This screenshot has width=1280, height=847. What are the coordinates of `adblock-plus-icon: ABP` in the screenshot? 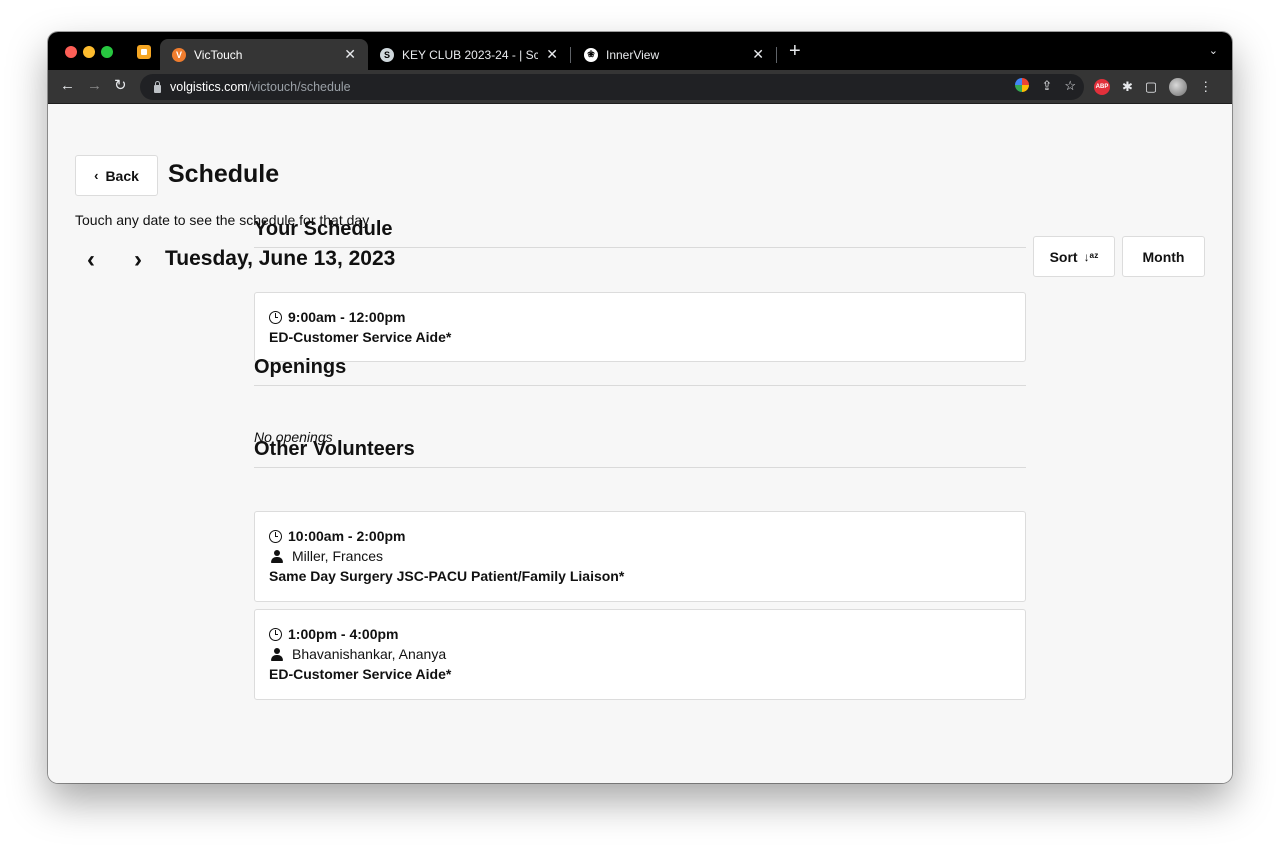 It's located at (1102, 87).